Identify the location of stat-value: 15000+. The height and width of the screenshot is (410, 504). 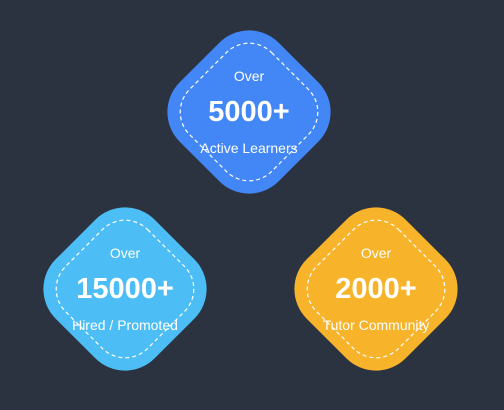
(125, 289).